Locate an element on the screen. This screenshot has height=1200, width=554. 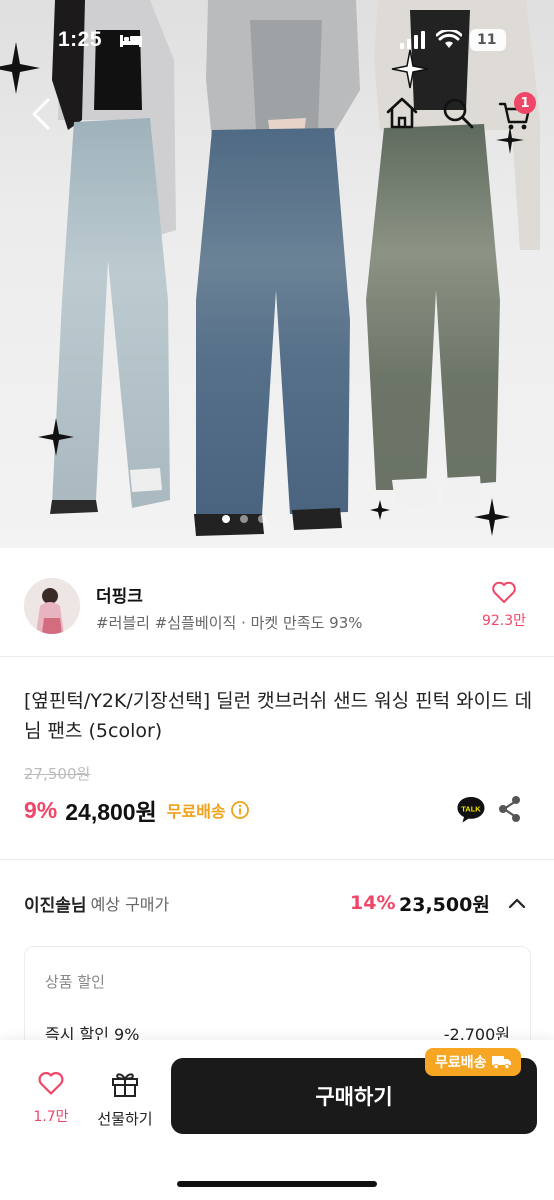
estimated-price-row: 이진솔님 예상 구매가 14% 23,500원 is located at coordinates (277, 903).